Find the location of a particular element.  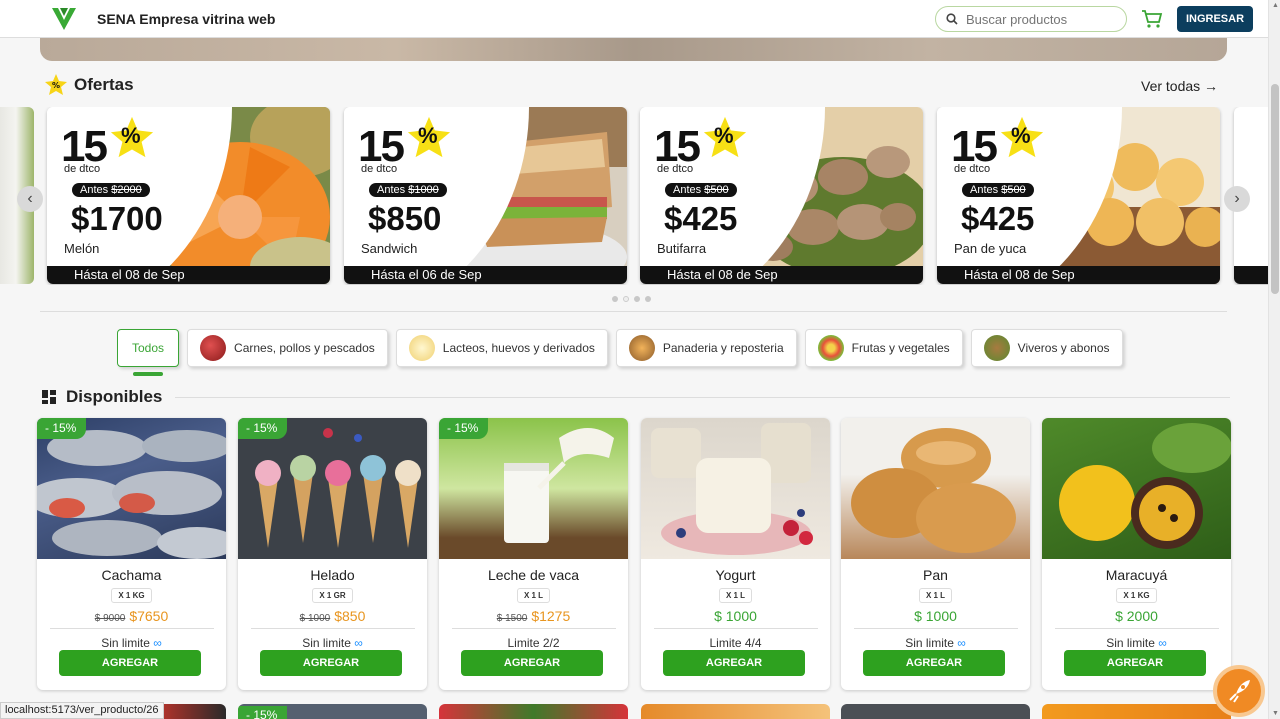

offer-old-price: $1000 is located at coordinates (423, 190).